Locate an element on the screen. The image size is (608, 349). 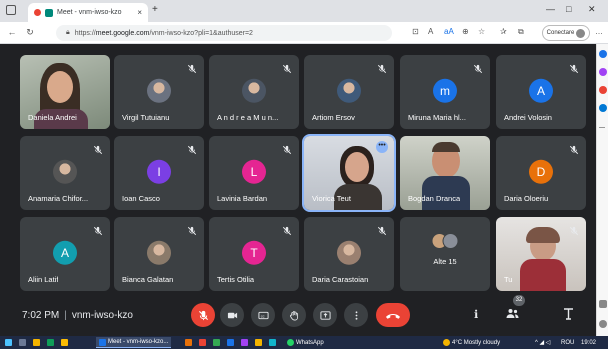
participant-name: Artiom Ersov is located at coordinates (333, 117).